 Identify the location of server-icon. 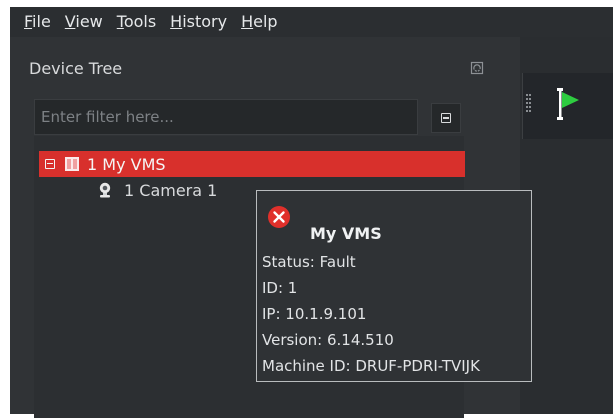
(72, 164).